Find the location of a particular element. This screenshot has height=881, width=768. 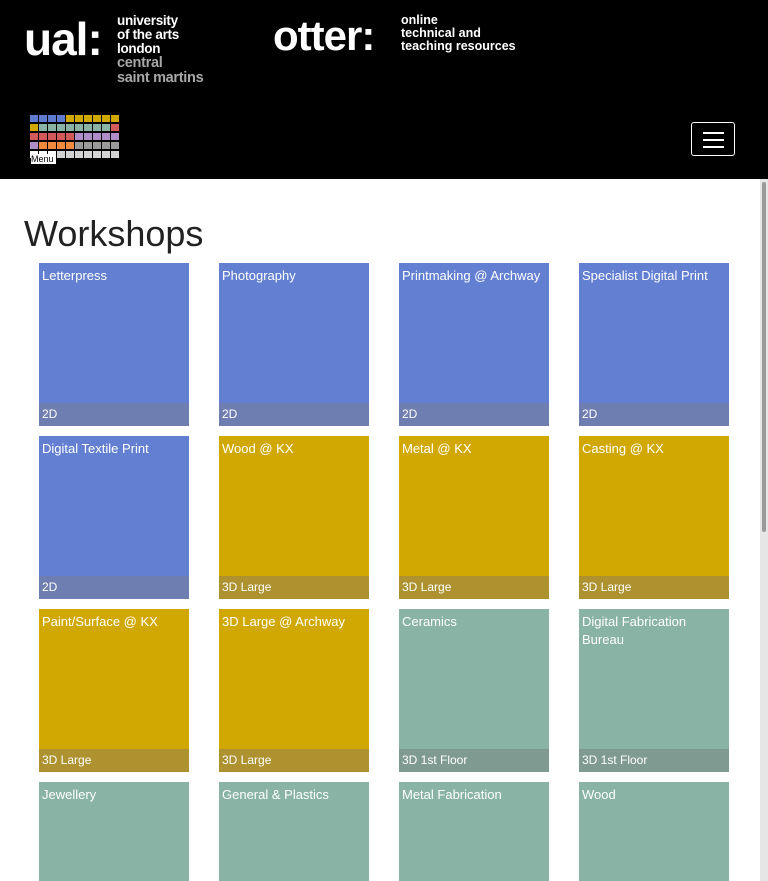

workshop-tile: Paint/Surface @ KX 3D Large is located at coordinates (114, 690).